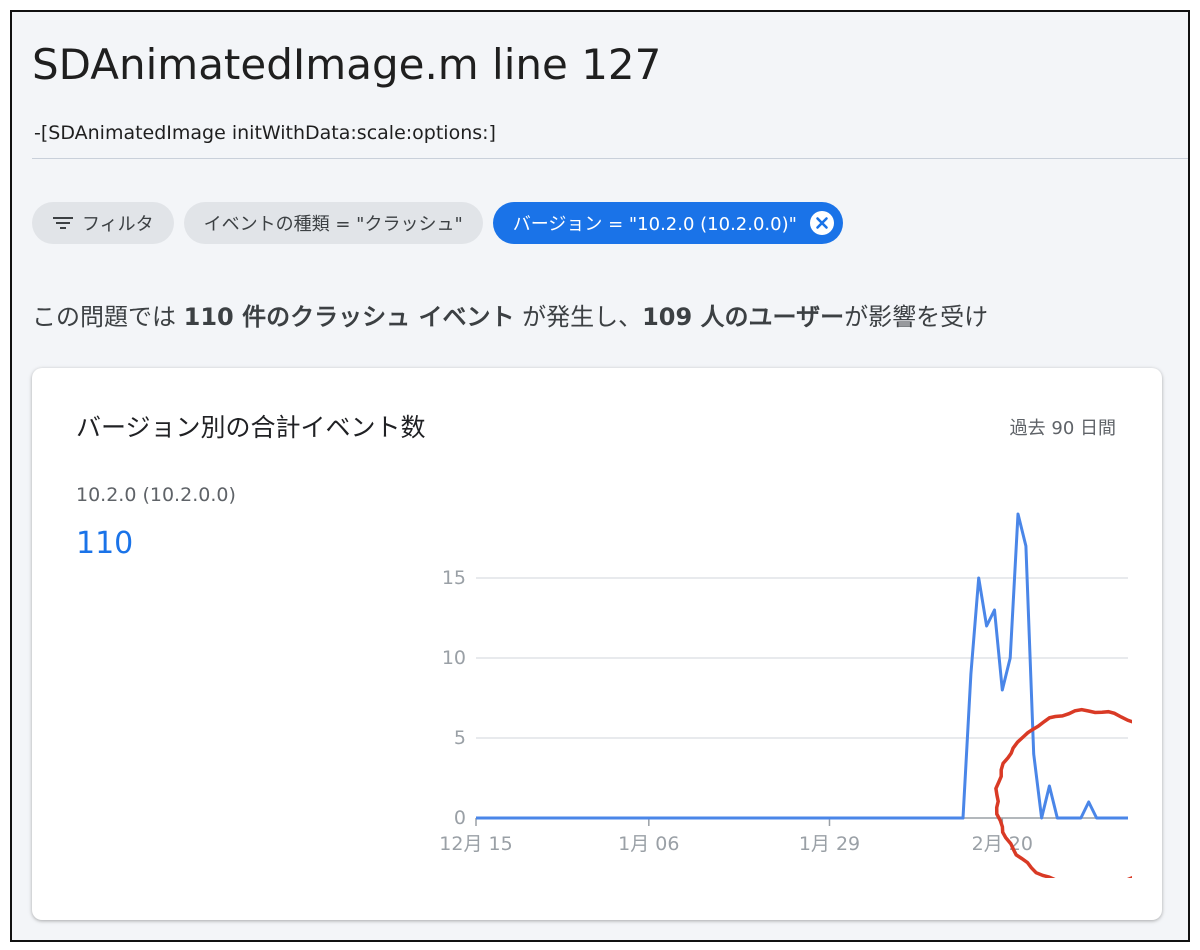  Describe the element at coordinates (108, 317) in the screenshot. I see `summary-prefix: この問題では` at that location.